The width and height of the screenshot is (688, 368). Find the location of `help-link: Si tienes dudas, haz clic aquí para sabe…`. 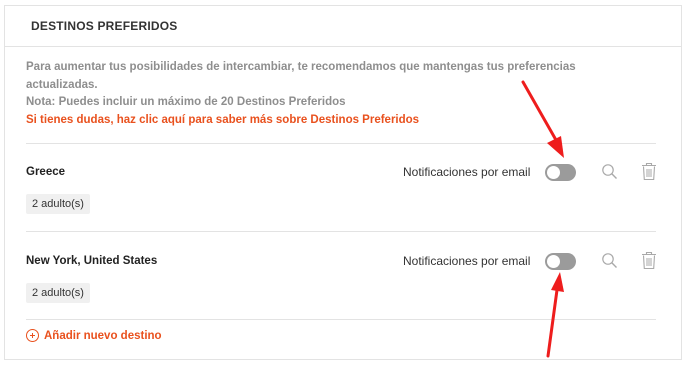

help-link: Si tienes dudas, haz clic aquí para sabe… is located at coordinates (326, 121).